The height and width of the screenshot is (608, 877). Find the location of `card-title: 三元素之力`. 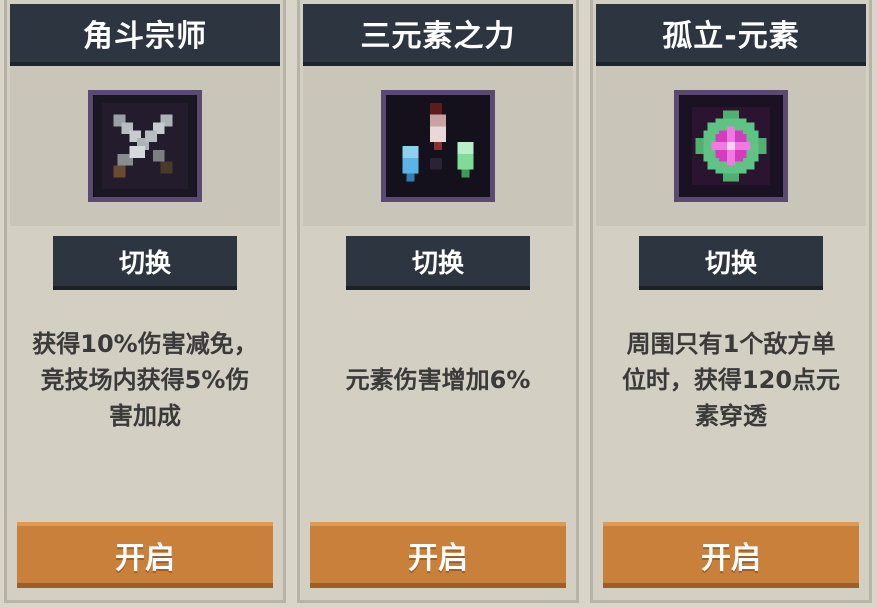

card-title: 三元素之力 is located at coordinates (438, 35).